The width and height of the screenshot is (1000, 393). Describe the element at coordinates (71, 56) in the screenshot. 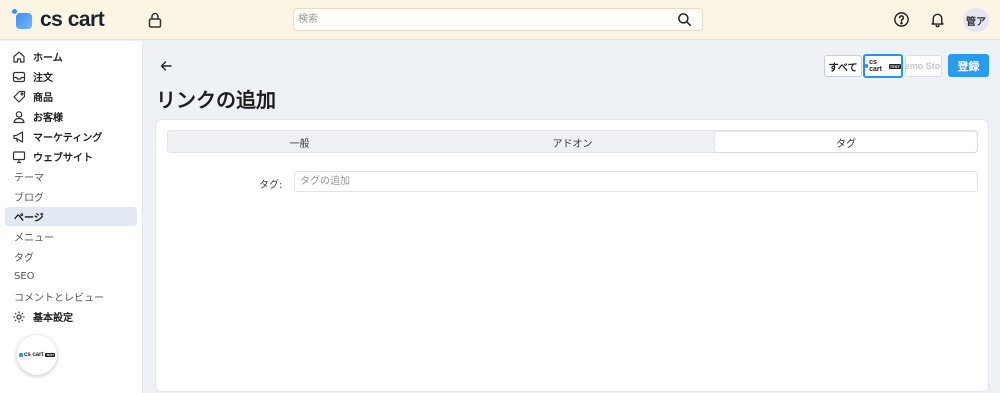

I see `sidebar-item-home: ホーム` at that location.